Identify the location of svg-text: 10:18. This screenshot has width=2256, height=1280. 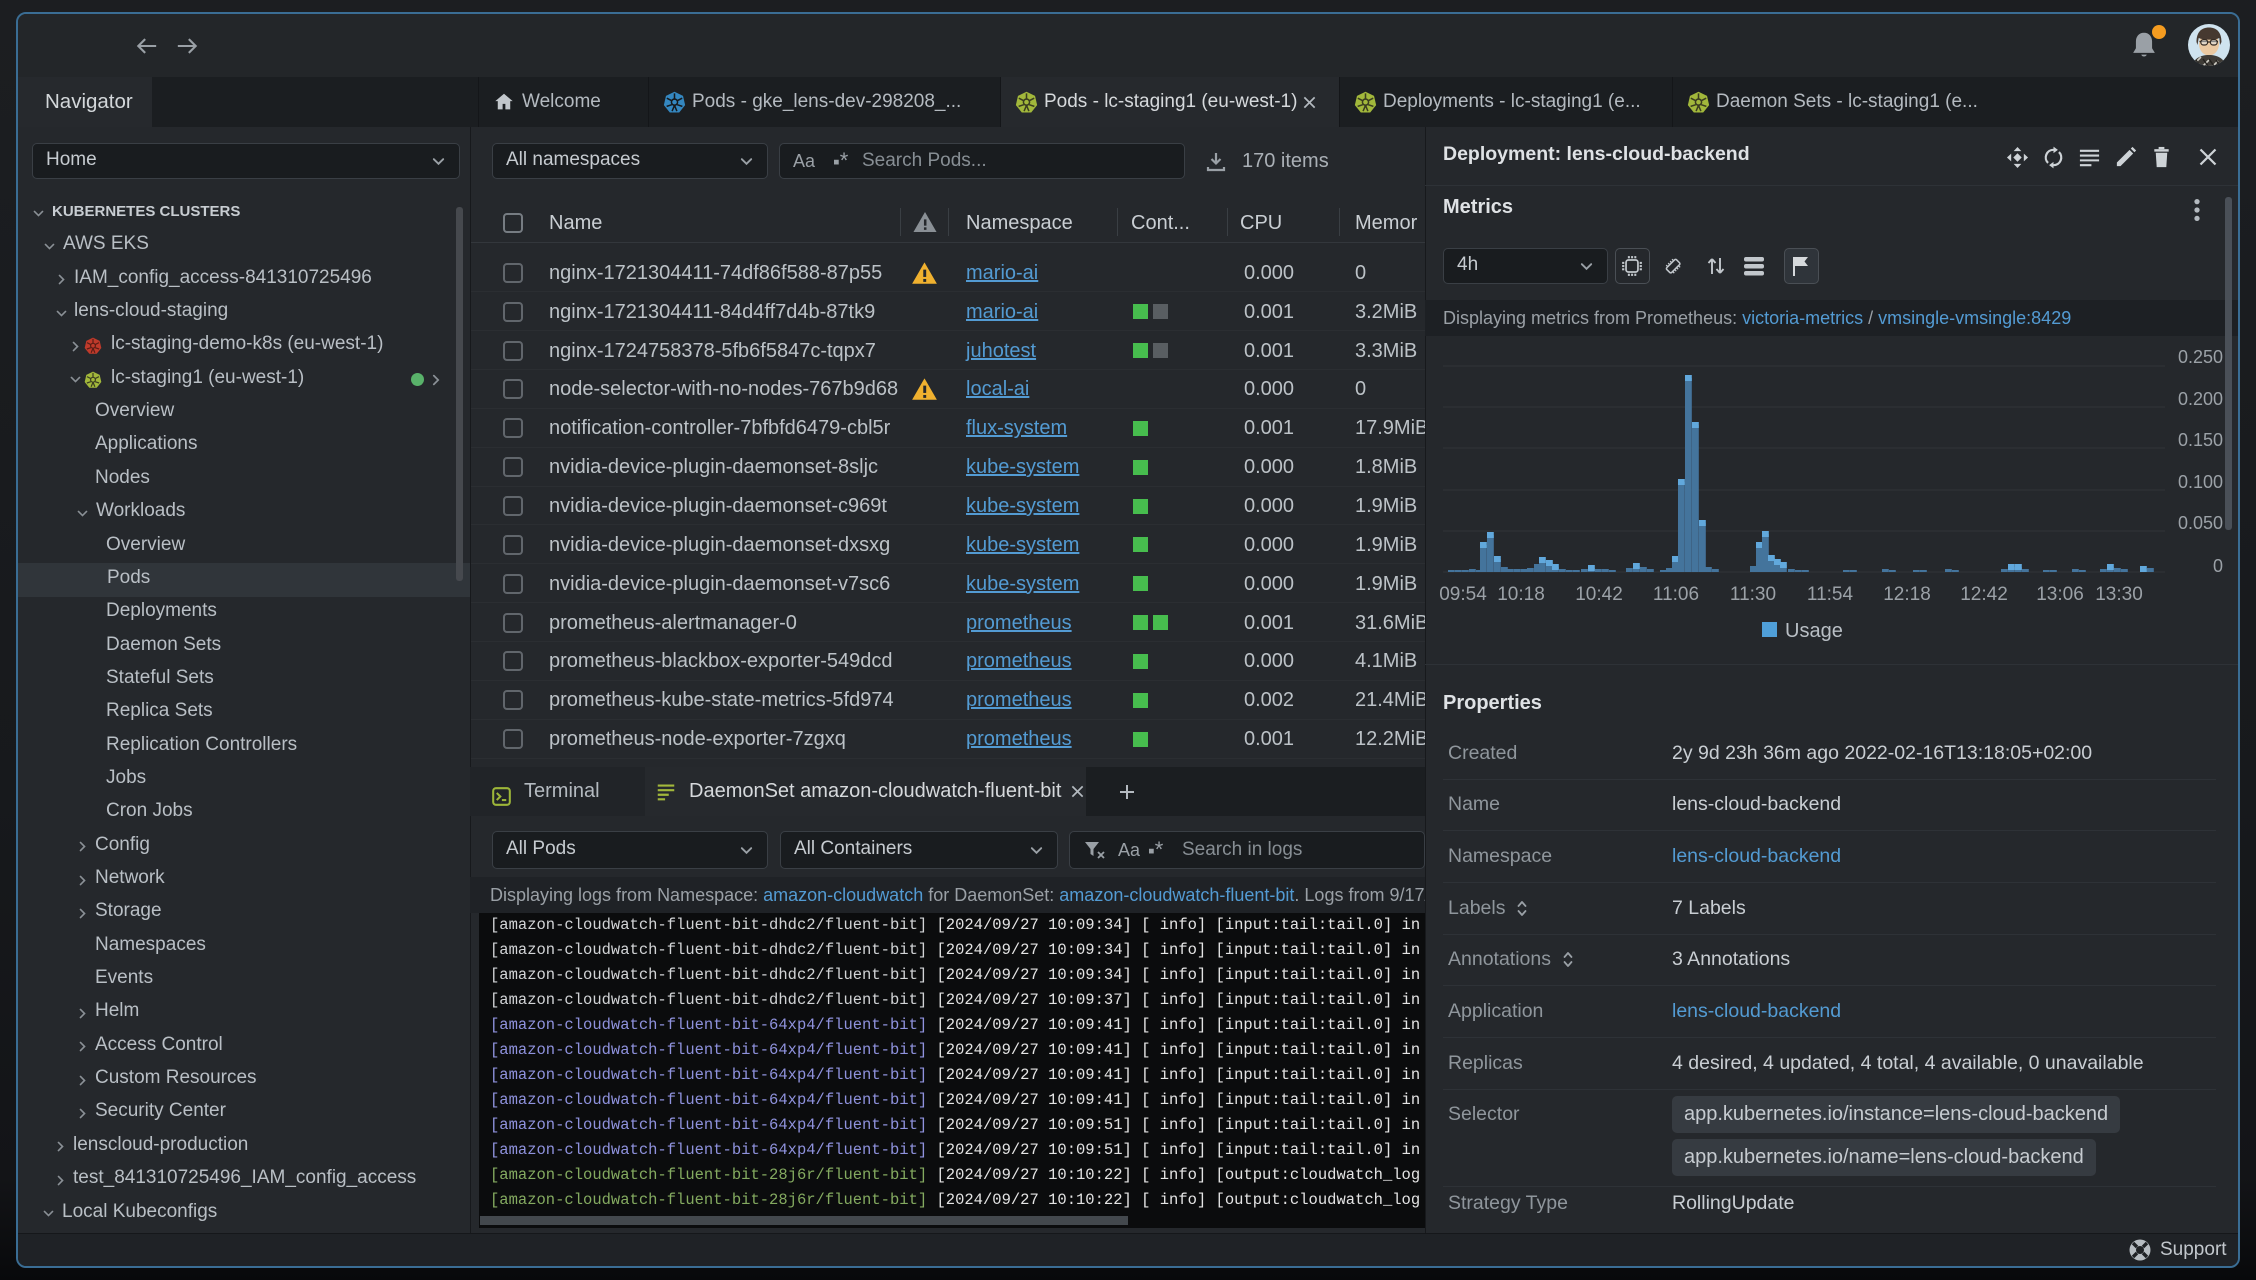
(1521, 594).